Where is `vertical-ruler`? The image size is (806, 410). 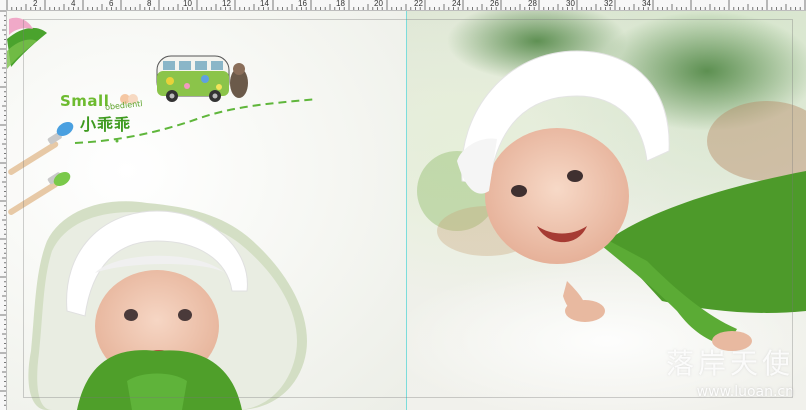
vertical-ruler is located at coordinates (3, 210).